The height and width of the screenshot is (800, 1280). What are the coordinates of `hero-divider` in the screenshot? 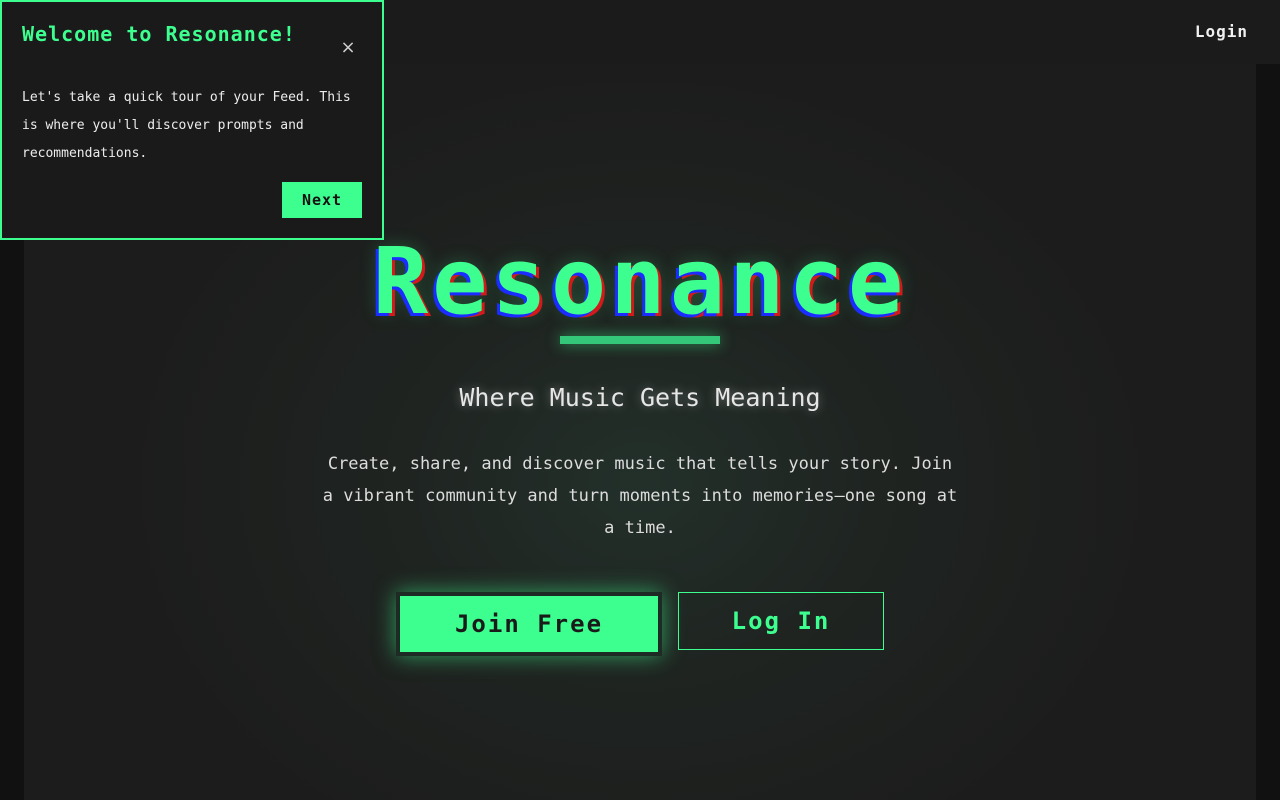 It's located at (640, 340).